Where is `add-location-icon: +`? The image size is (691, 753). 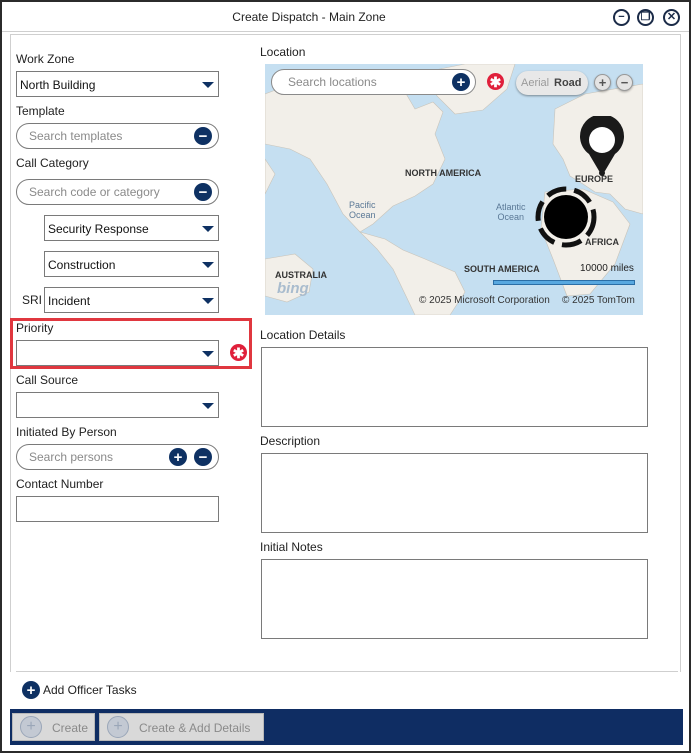
add-location-icon: + is located at coordinates (461, 82).